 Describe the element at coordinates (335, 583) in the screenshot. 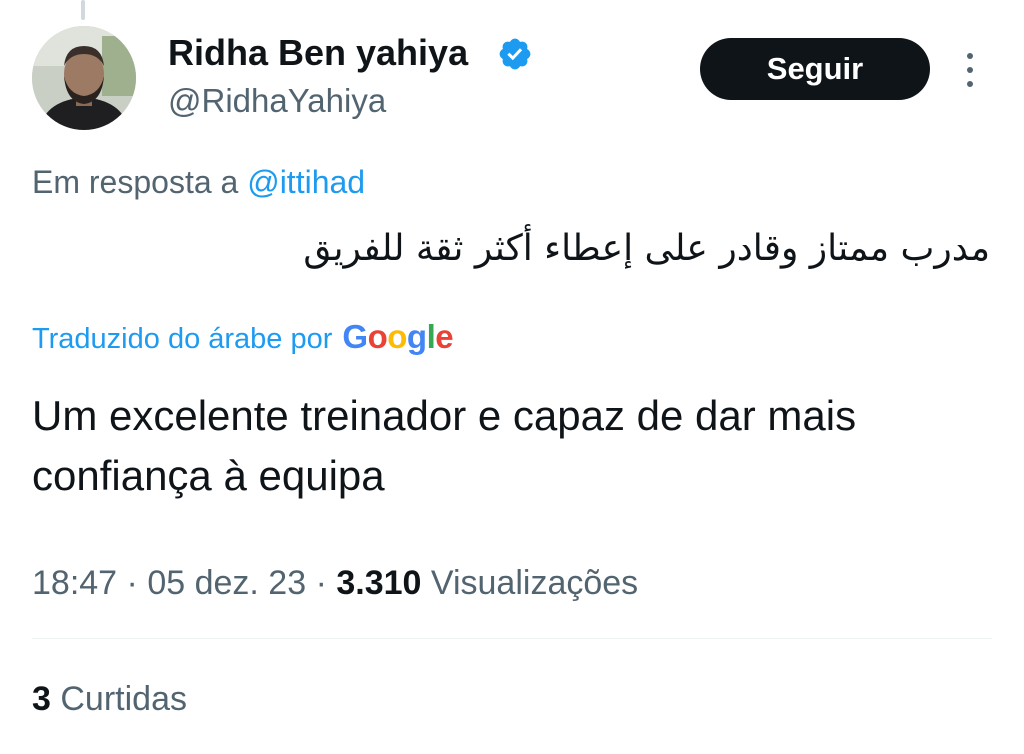

I see `tweet-meta: 18:47 · 05 dez. 23 · 3.310 Visualizações` at that location.